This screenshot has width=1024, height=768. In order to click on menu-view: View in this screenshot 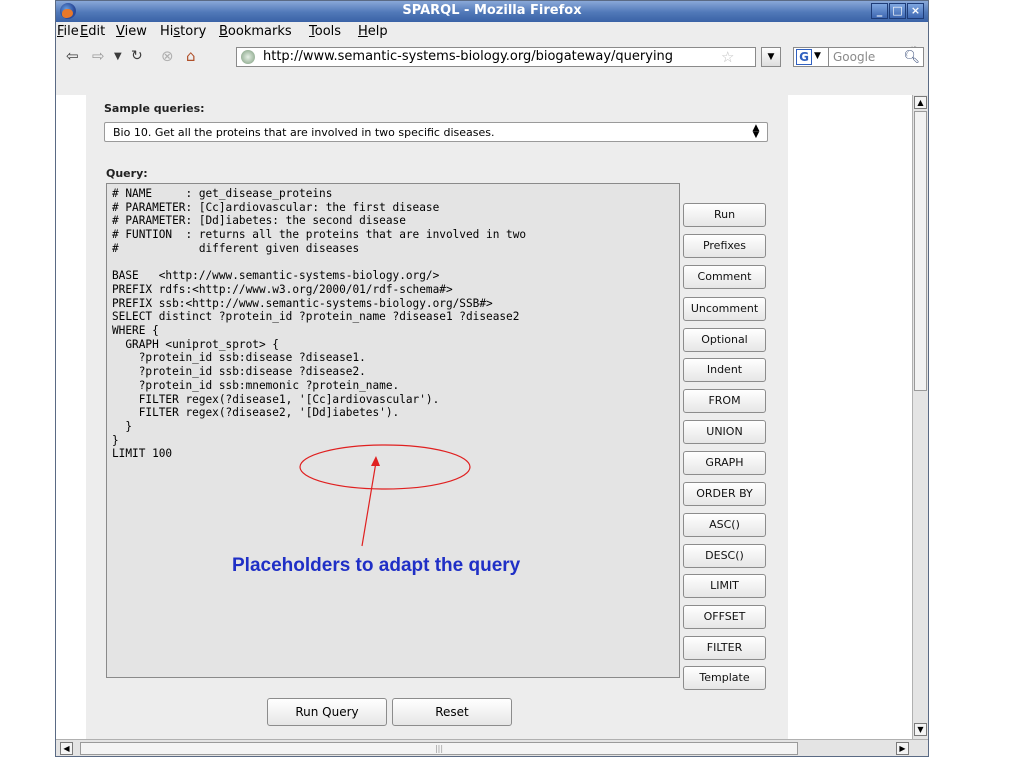, I will do `click(131, 31)`.